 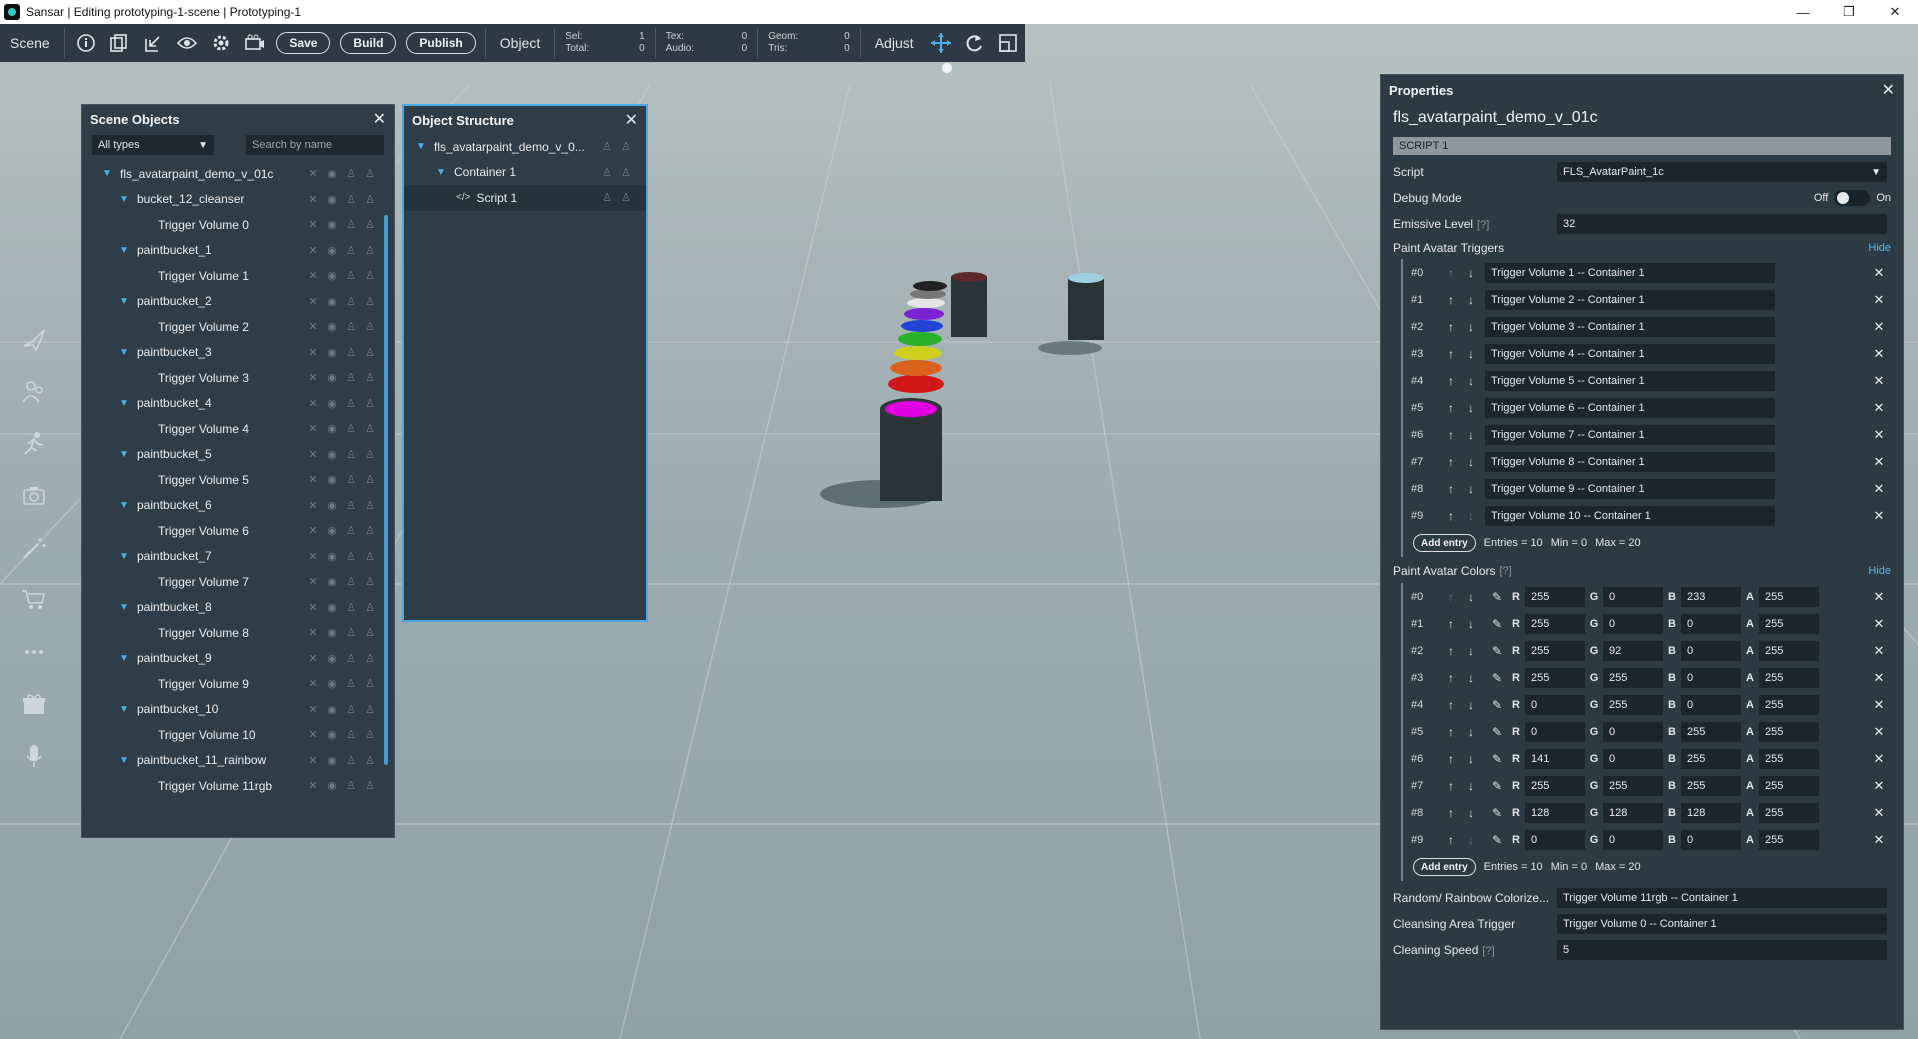 I want to click on search-input: Search by name, so click(x=315, y=145).